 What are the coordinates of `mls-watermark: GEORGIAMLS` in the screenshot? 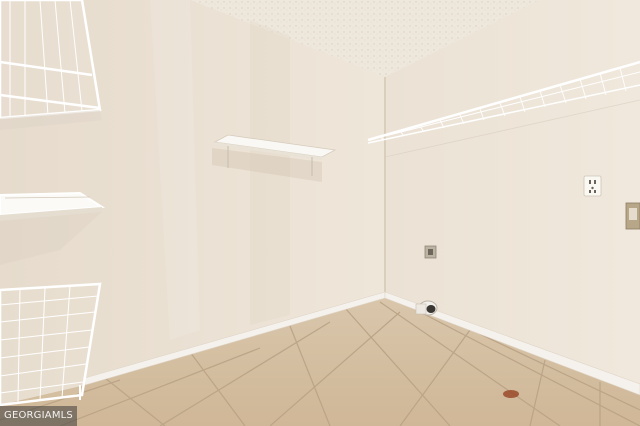 It's located at (38, 416).